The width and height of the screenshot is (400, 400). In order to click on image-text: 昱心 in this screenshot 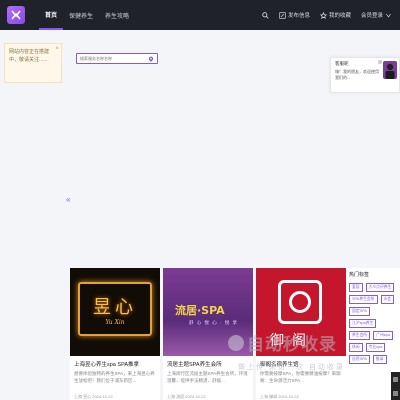, I will do `click(115, 307)`.